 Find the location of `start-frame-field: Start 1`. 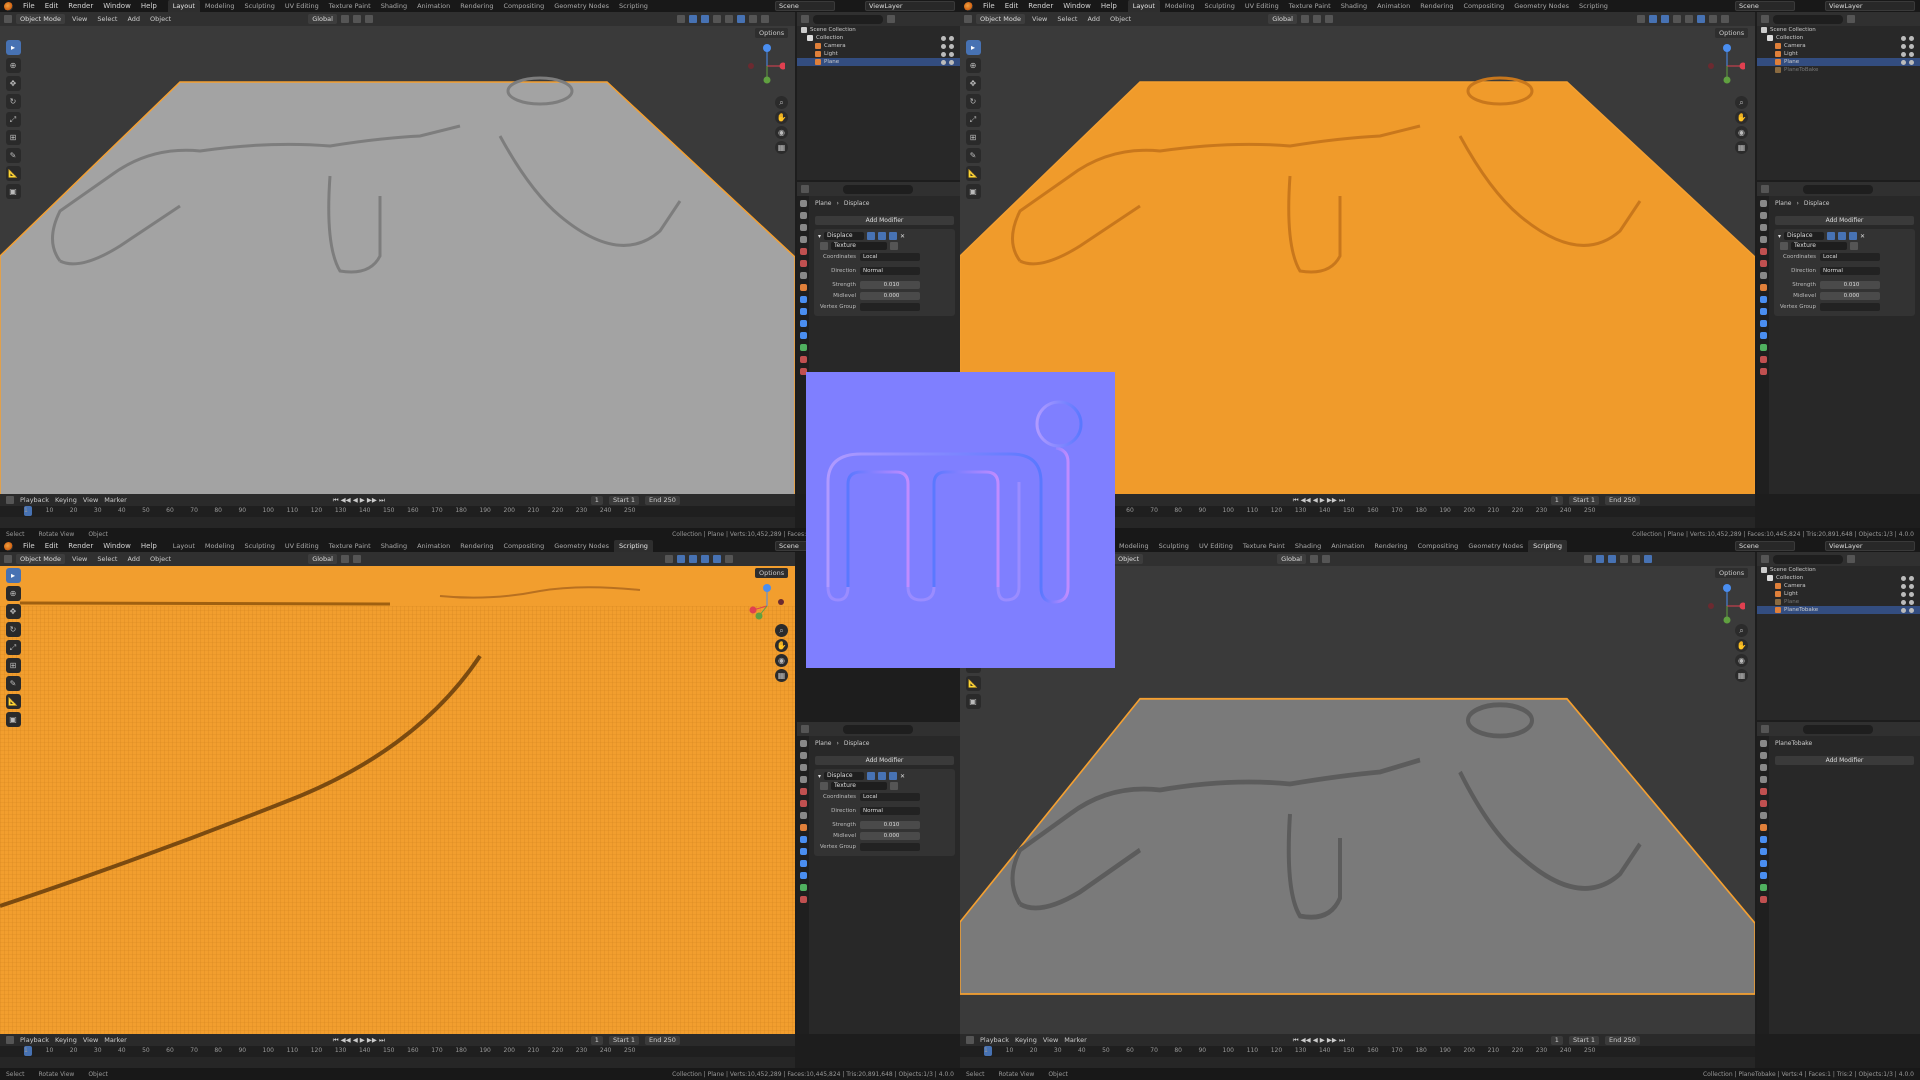

start-frame-field: Start 1 is located at coordinates (624, 500).